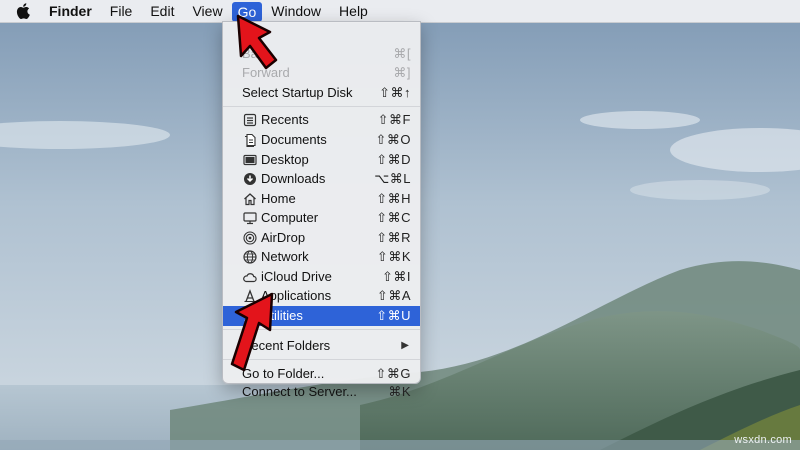  What do you see at coordinates (290, 218) in the screenshot?
I see `menu-item-label: Computer` at bounding box center [290, 218].